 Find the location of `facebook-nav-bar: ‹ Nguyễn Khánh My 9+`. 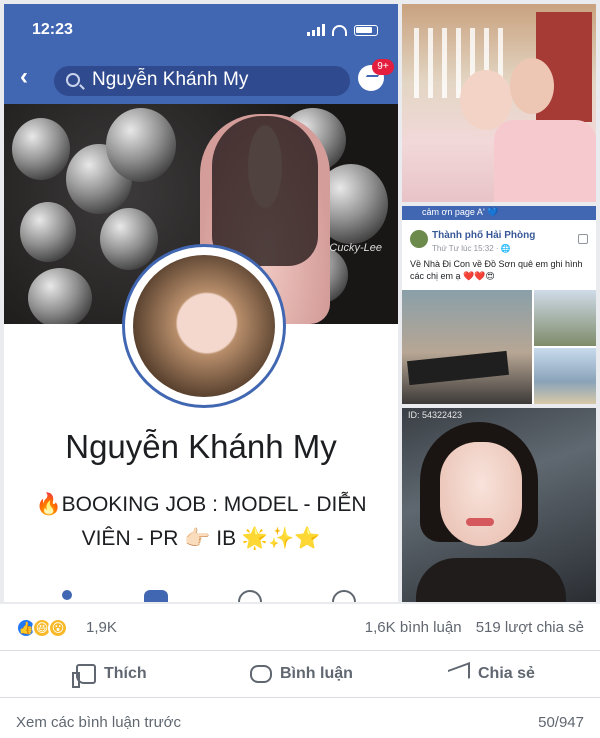

facebook-nav-bar: ‹ Nguyễn Khánh My 9+ is located at coordinates (201, 79).